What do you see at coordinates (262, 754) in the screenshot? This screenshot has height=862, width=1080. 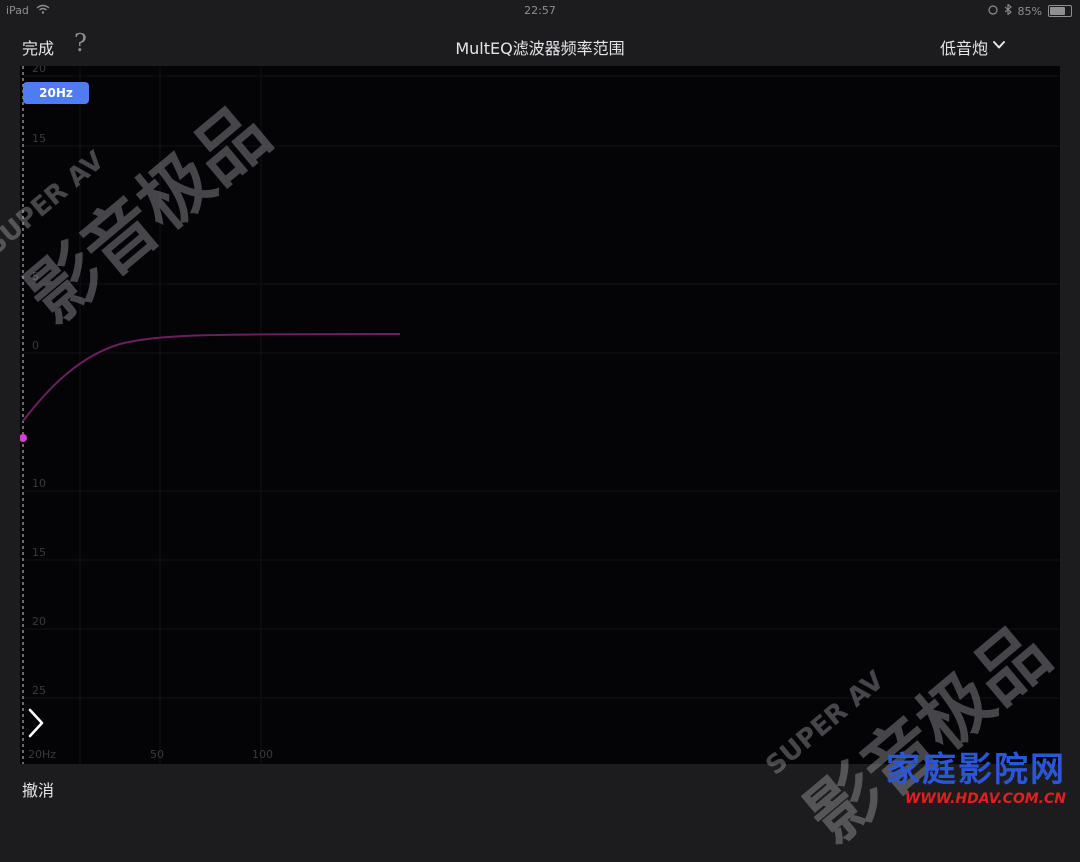 I see `x-tick-label: 100` at bounding box center [262, 754].